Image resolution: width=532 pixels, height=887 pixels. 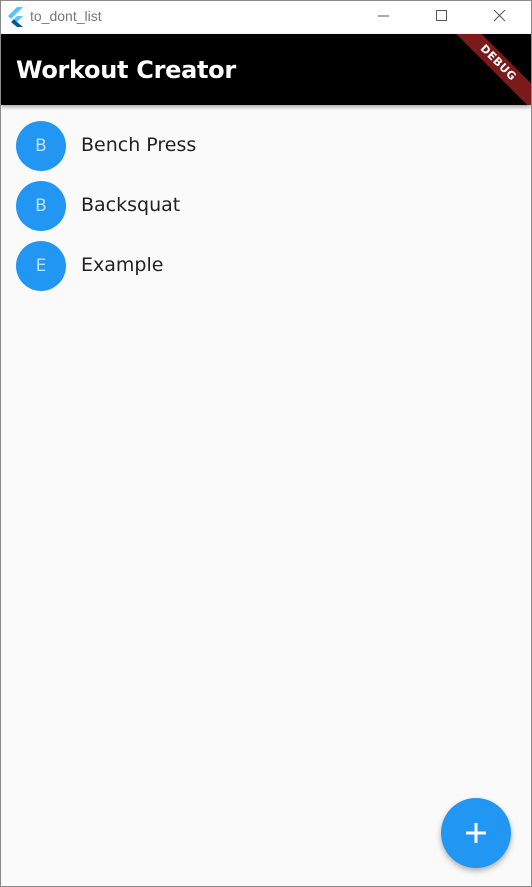 What do you see at coordinates (266, 69) in the screenshot?
I see `app-bar: Workout Creator DEBUG` at bounding box center [266, 69].